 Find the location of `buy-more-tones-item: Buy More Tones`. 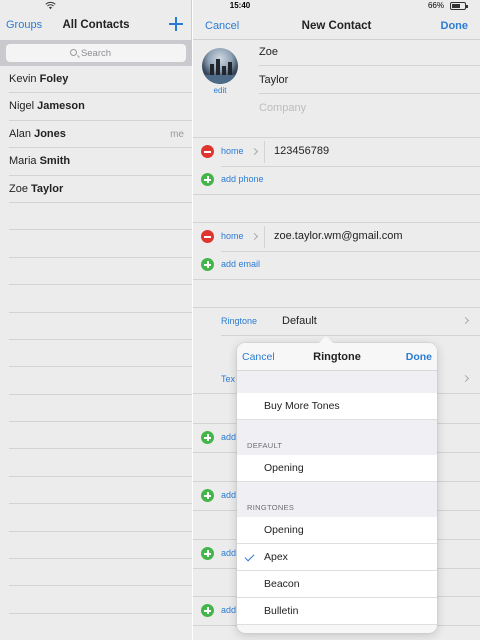

buy-more-tones-item: Buy More Tones is located at coordinates (337, 406).